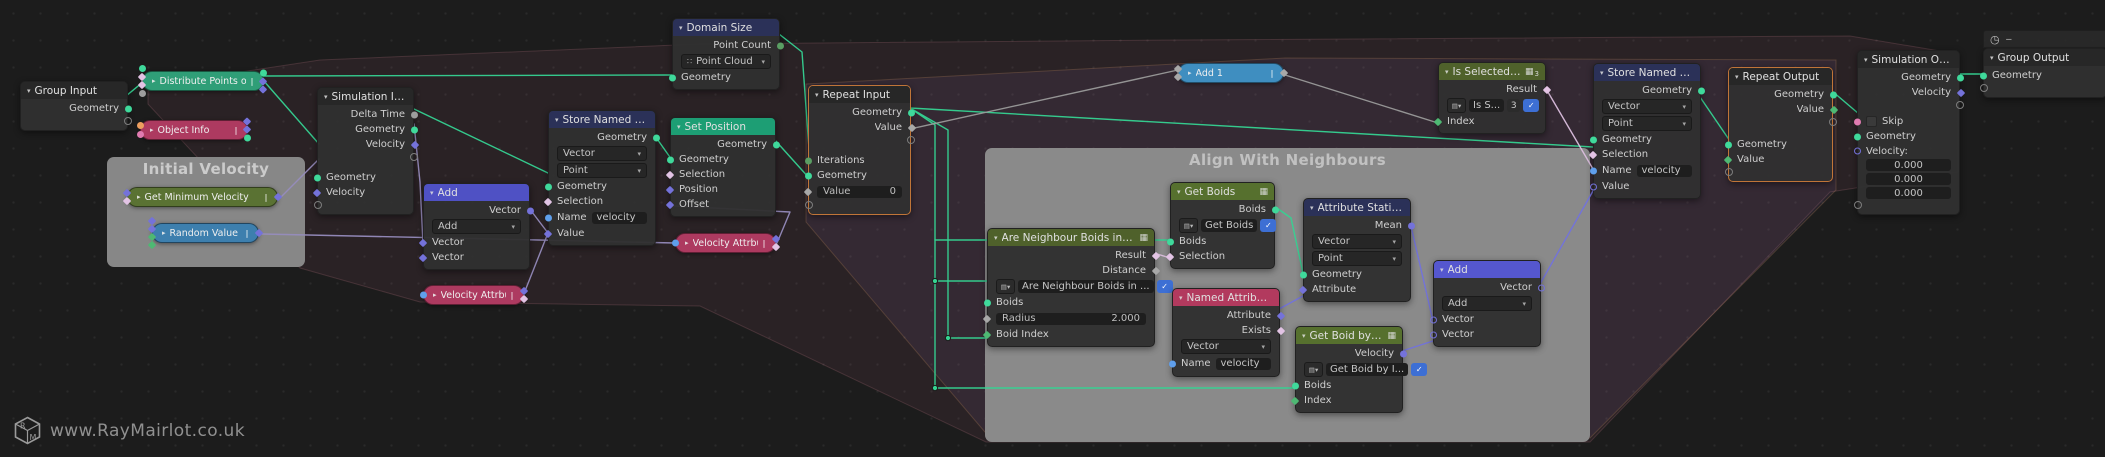  I want to click on vector-component-field: 0.000, so click(1908, 193).